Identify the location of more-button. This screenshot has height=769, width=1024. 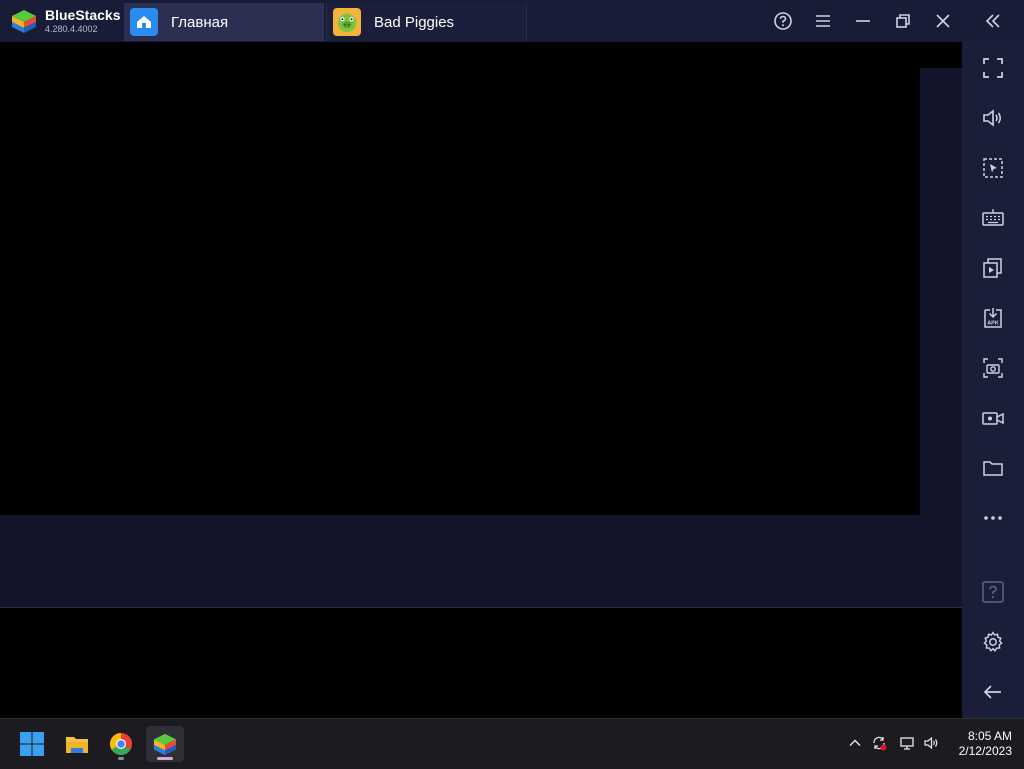
(993, 518).